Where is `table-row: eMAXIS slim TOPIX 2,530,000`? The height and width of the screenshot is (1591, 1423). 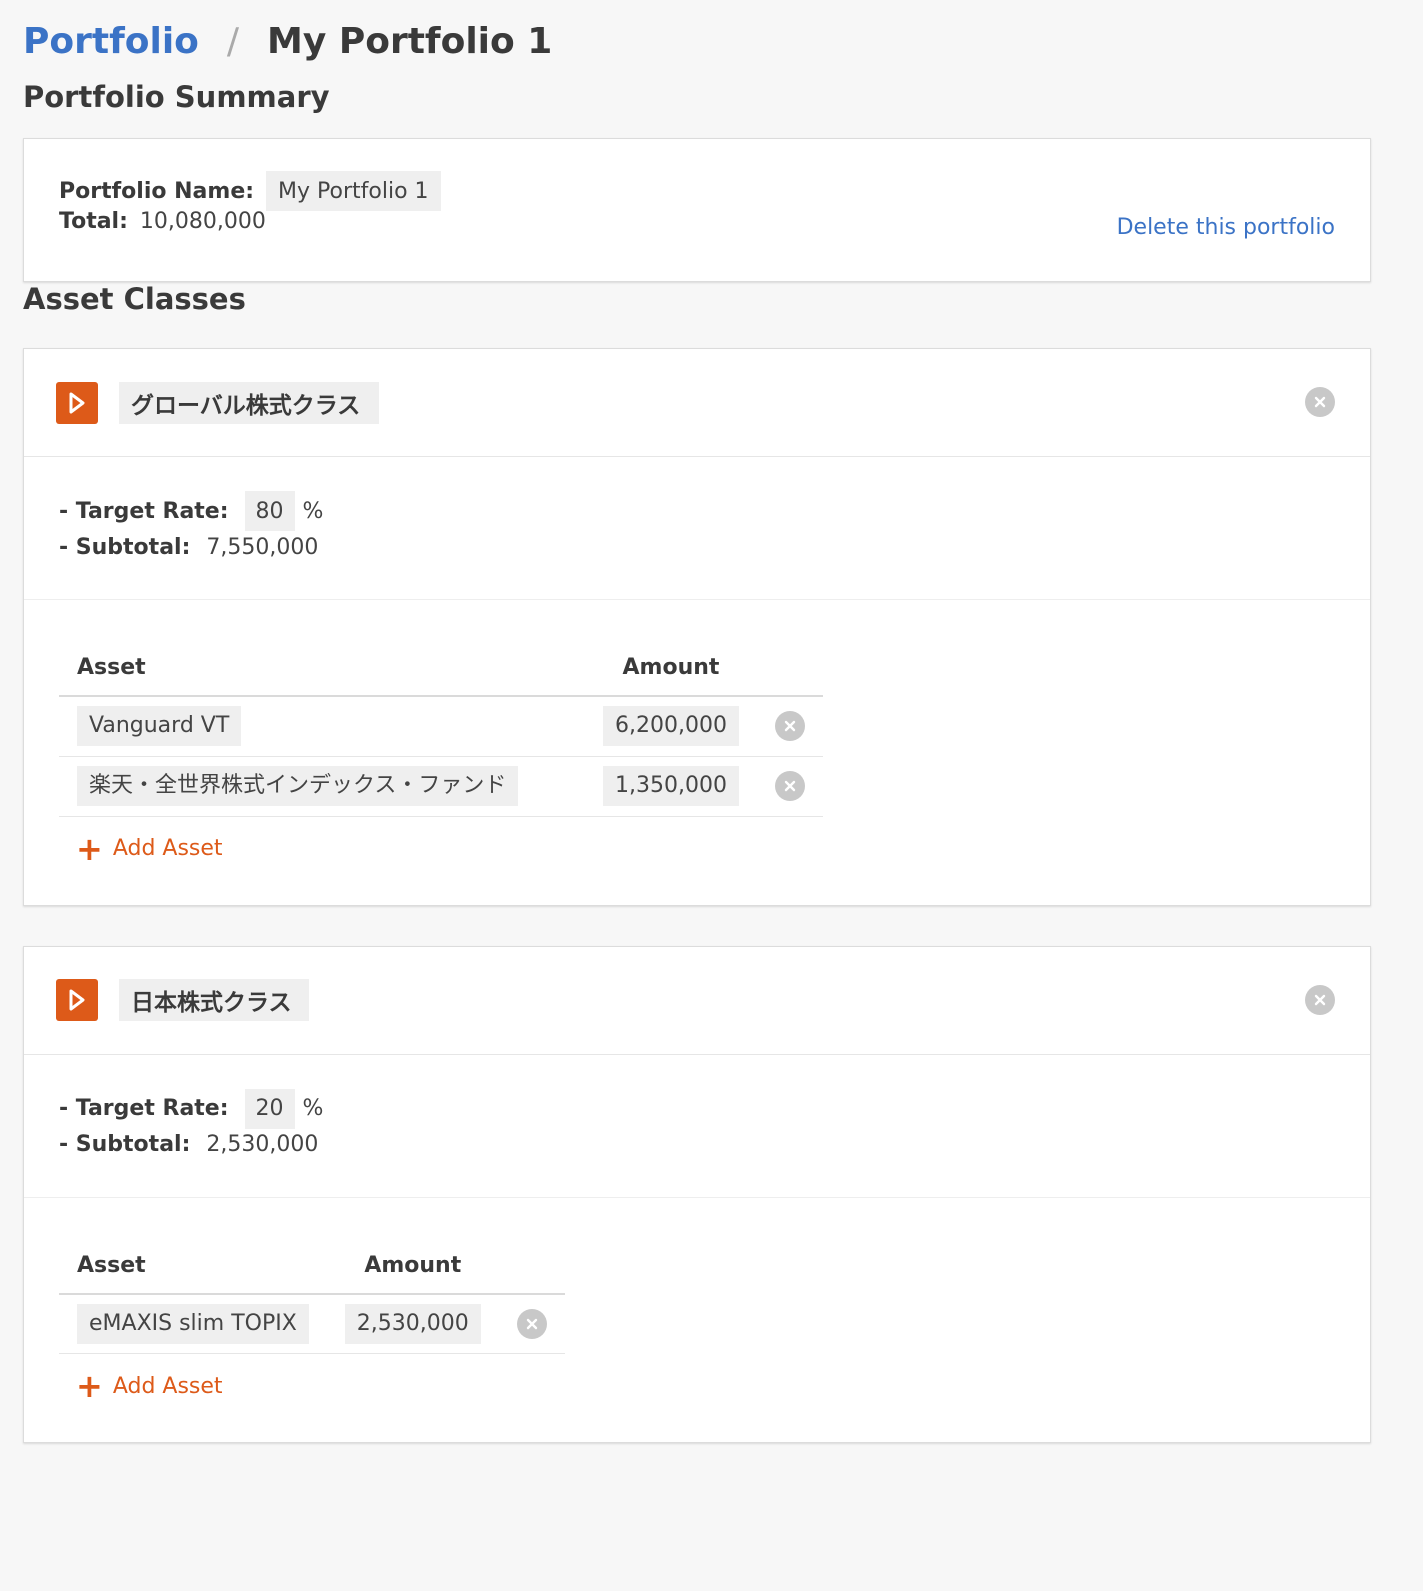
table-row: eMAXIS slim TOPIX 2,530,000 is located at coordinates (312, 1323).